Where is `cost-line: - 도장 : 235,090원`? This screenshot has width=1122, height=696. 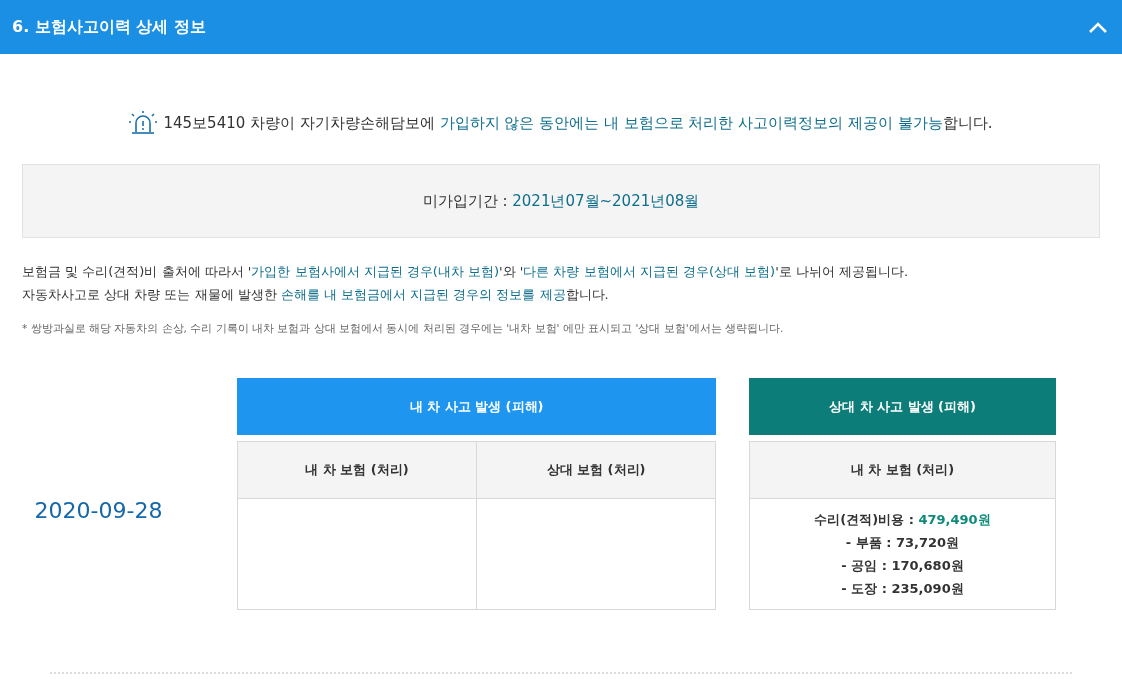
cost-line: - 도장 : 235,090원 is located at coordinates (902, 589).